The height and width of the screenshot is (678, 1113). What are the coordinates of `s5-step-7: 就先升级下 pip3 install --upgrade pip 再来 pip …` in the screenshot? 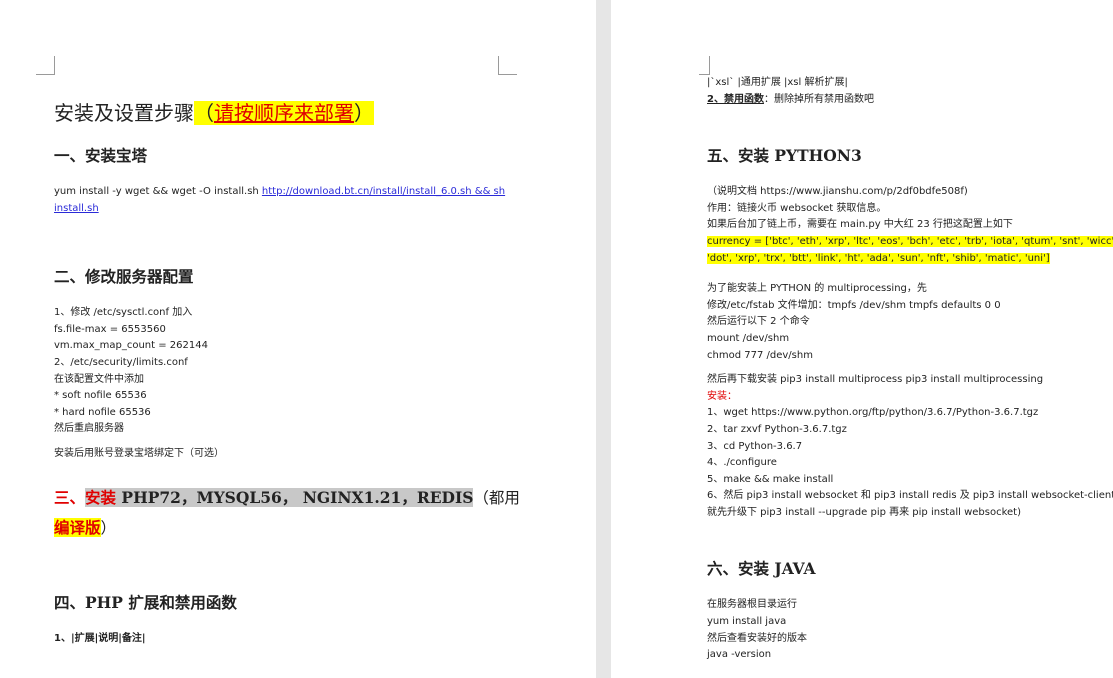 It's located at (910, 513).